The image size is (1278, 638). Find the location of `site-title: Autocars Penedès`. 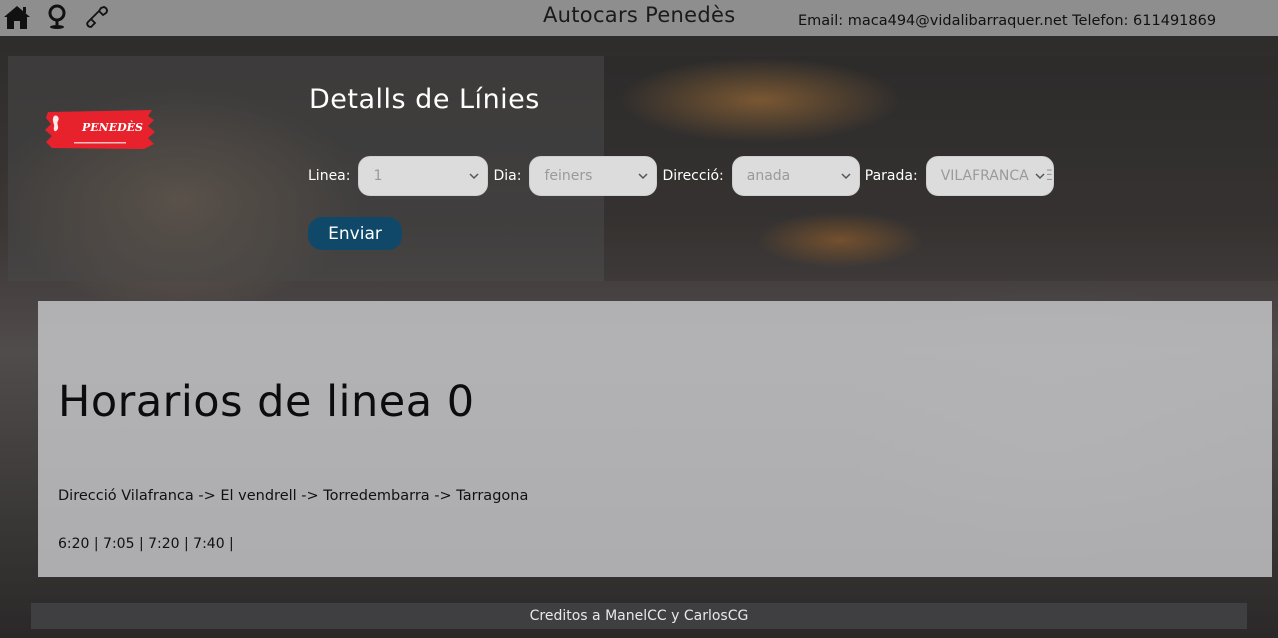

site-title: Autocars Penedès is located at coordinates (639, 15).